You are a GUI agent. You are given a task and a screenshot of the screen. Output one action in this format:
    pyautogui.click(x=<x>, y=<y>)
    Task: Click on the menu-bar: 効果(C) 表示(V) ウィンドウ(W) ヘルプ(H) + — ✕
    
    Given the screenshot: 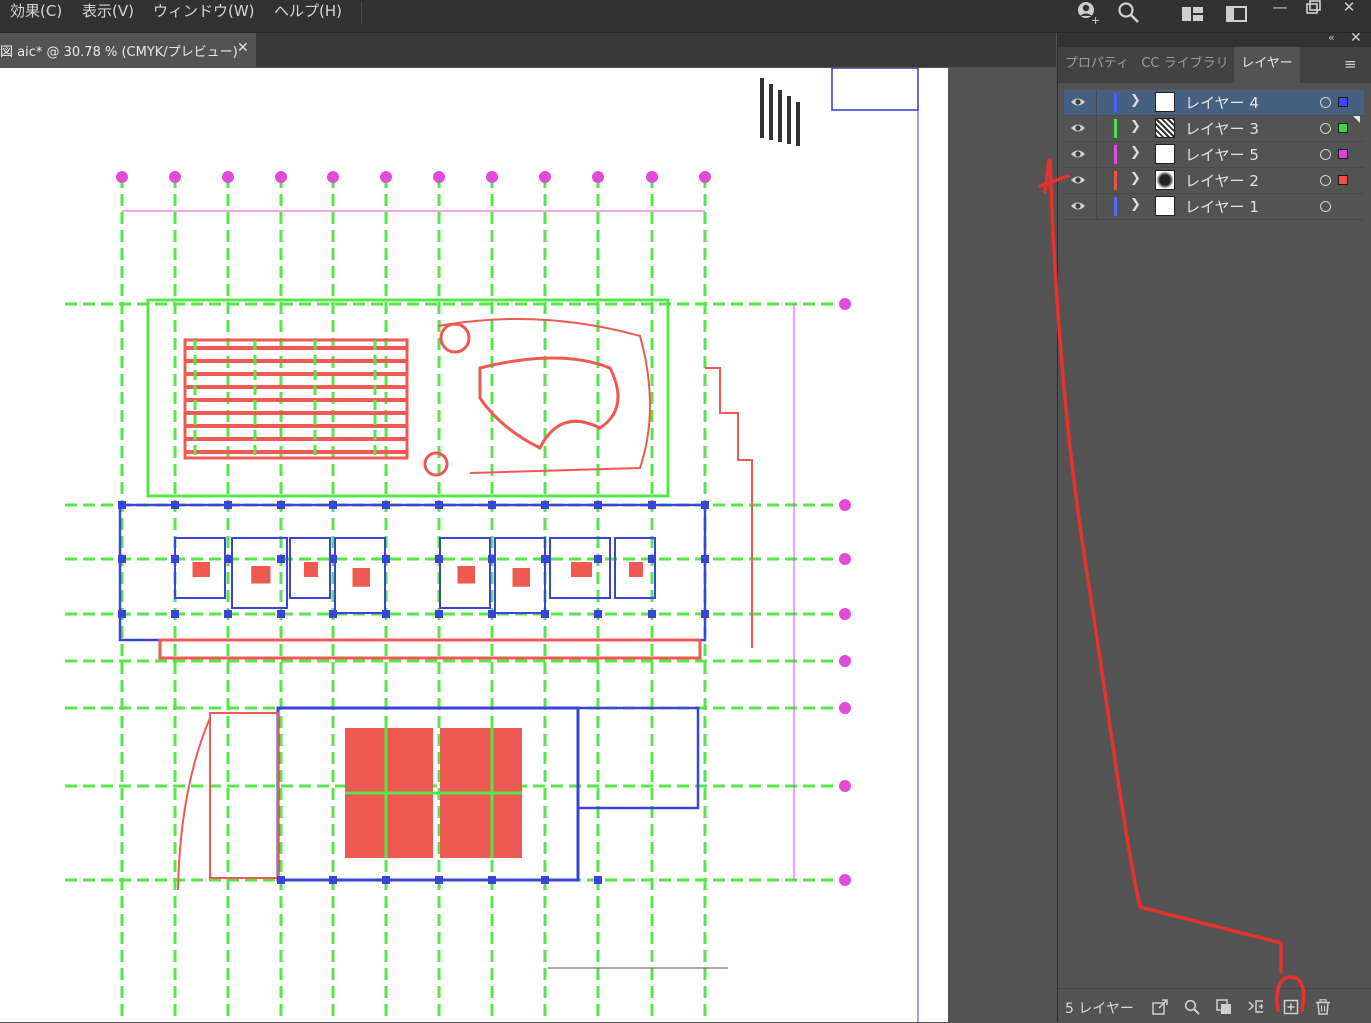 What is the action you would take?
    pyautogui.click(x=685, y=16)
    